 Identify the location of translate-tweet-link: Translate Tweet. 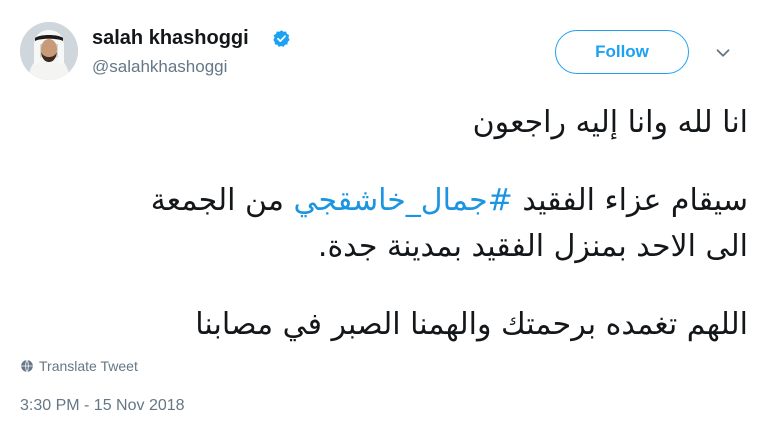
(79, 366).